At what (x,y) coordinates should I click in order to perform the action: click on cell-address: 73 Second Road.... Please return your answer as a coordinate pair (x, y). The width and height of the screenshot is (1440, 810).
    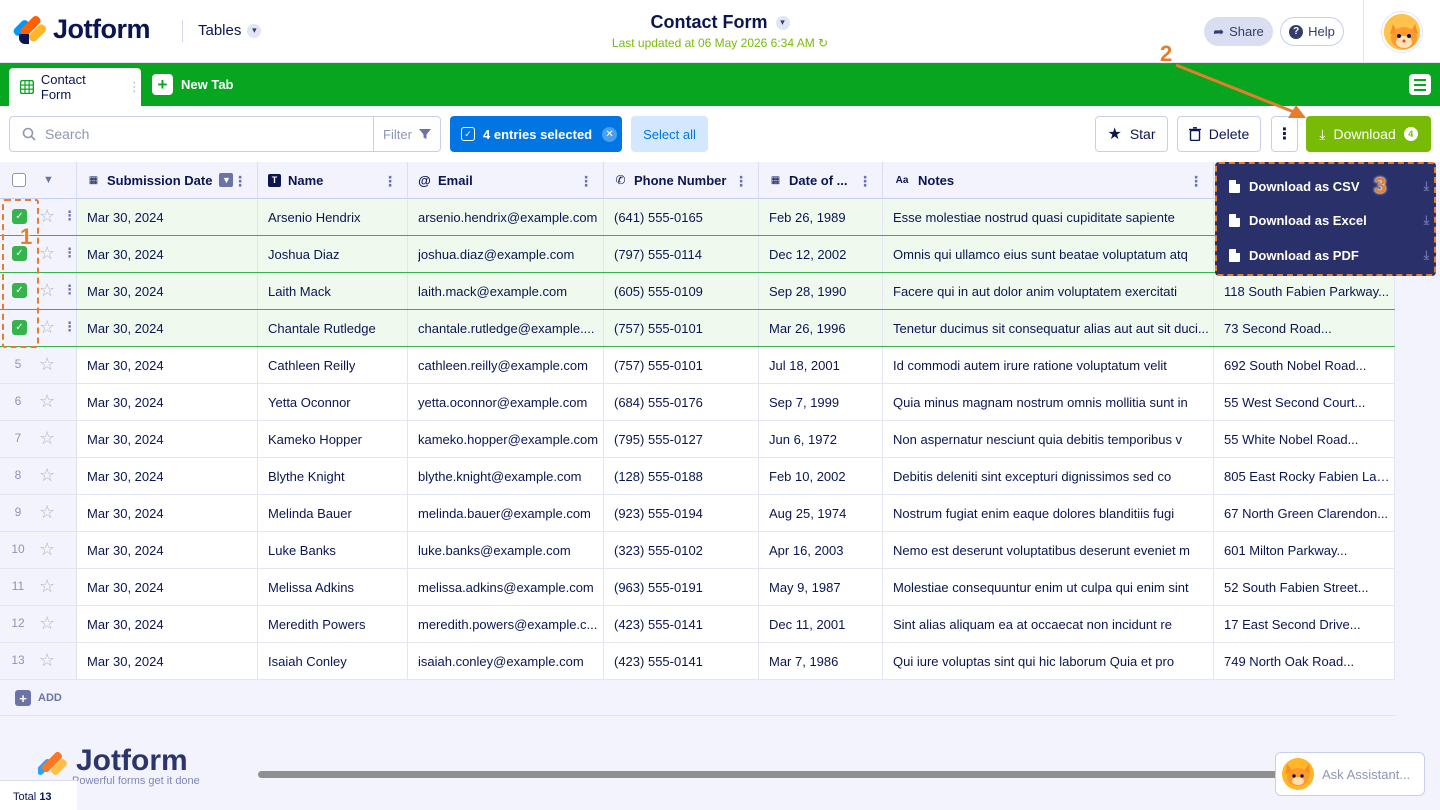
    Looking at the image, I should click on (1304, 328).